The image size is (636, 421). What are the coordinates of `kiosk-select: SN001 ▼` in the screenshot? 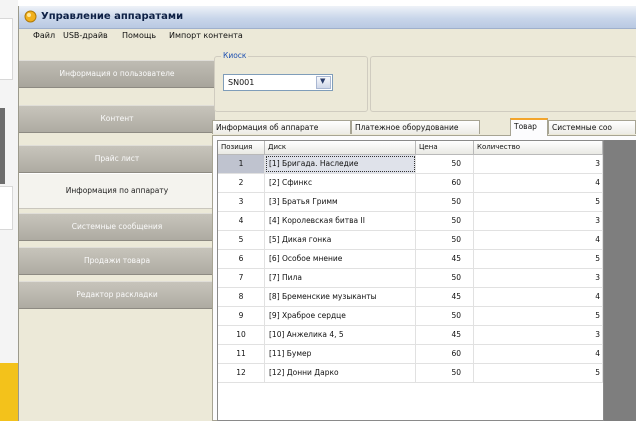 It's located at (278, 82).